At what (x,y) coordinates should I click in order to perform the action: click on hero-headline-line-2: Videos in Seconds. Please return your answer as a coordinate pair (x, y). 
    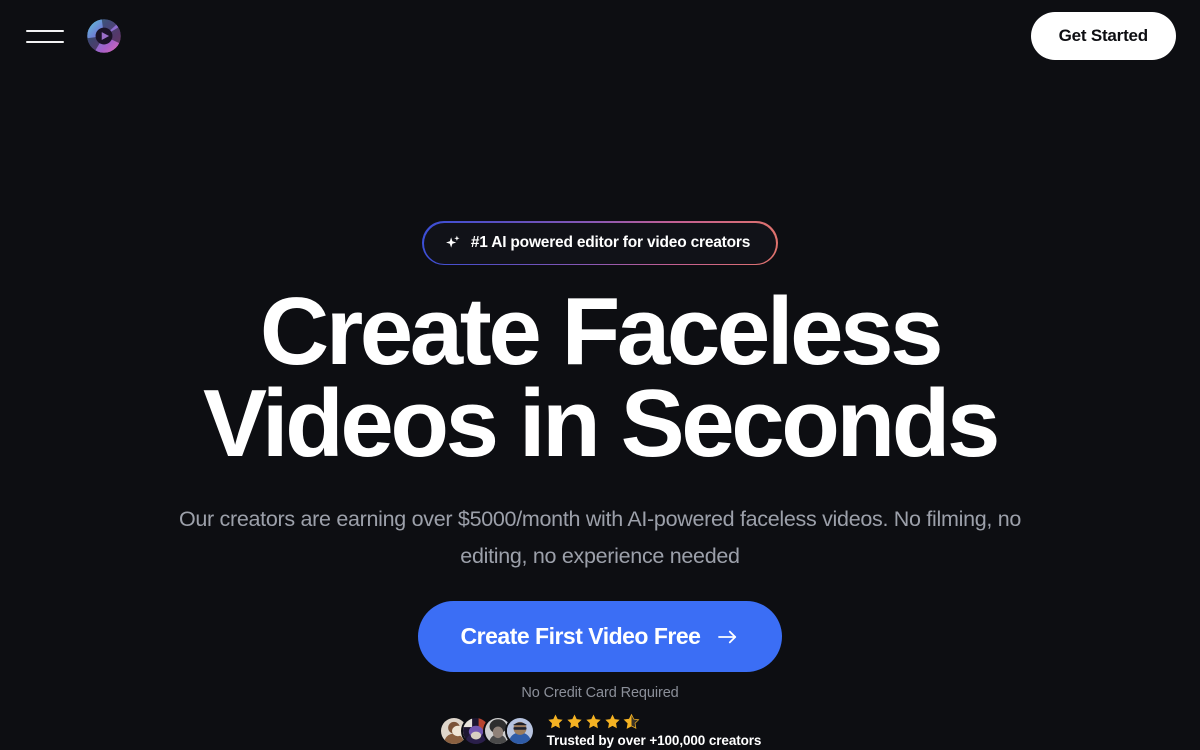
    Looking at the image, I should click on (601, 424).